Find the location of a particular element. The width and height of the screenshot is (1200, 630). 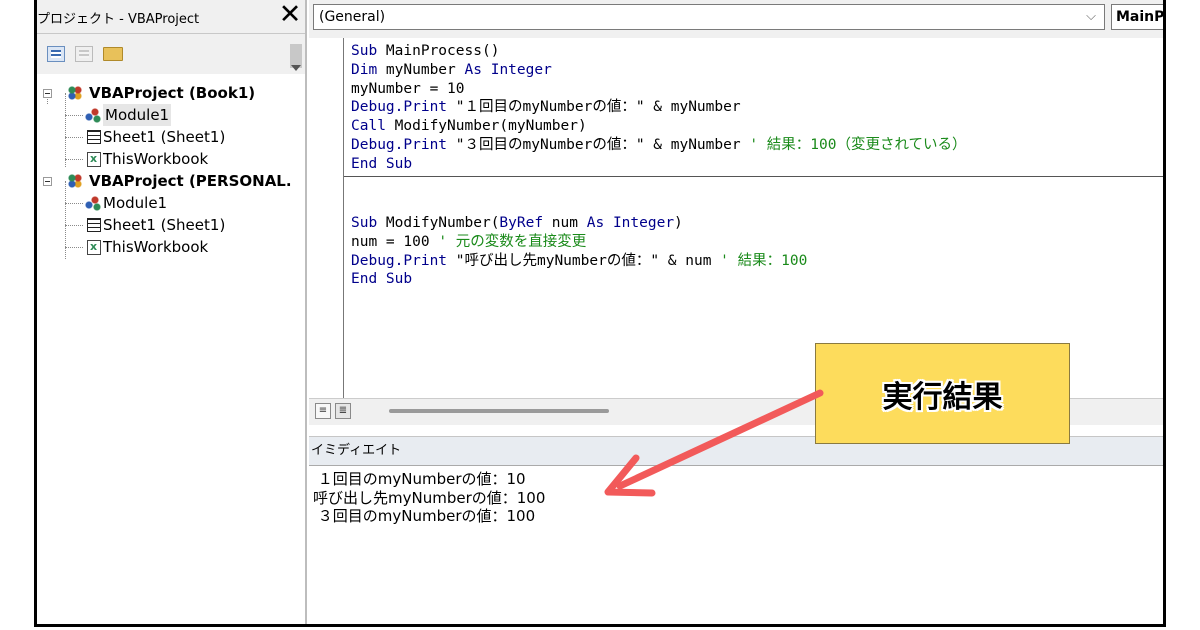

tree-item-label: VBAProject (PERSONAL. is located at coordinates (190, 181).